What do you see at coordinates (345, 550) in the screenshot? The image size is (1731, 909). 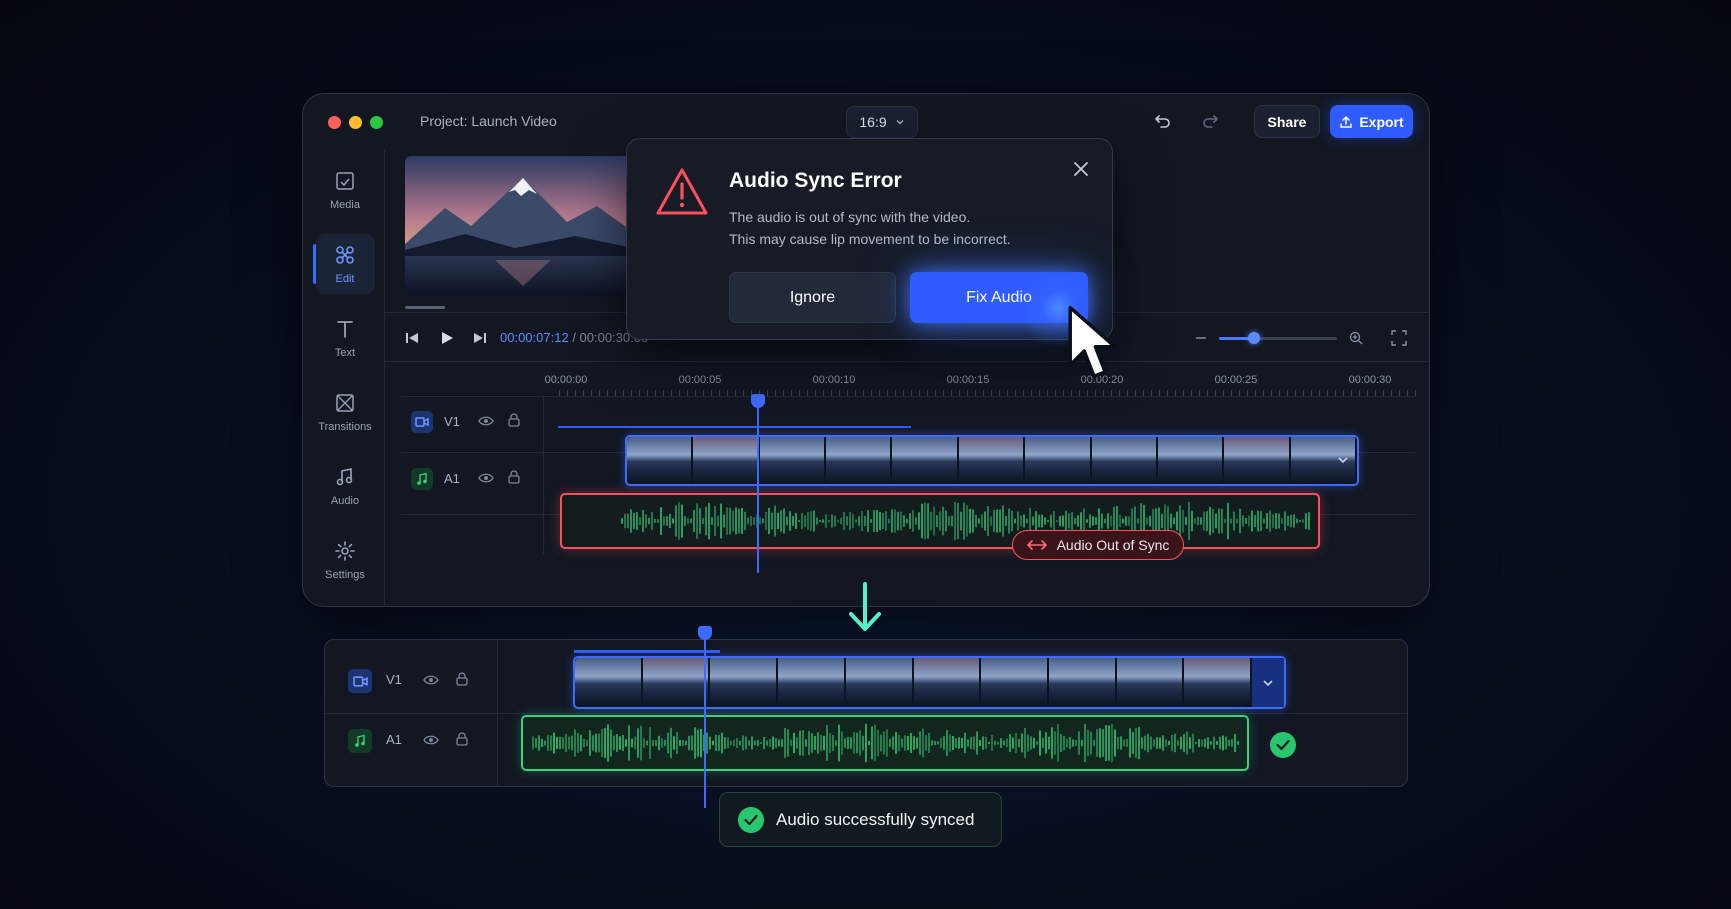 I see `gear-icon` at bounding box center [345, 550].